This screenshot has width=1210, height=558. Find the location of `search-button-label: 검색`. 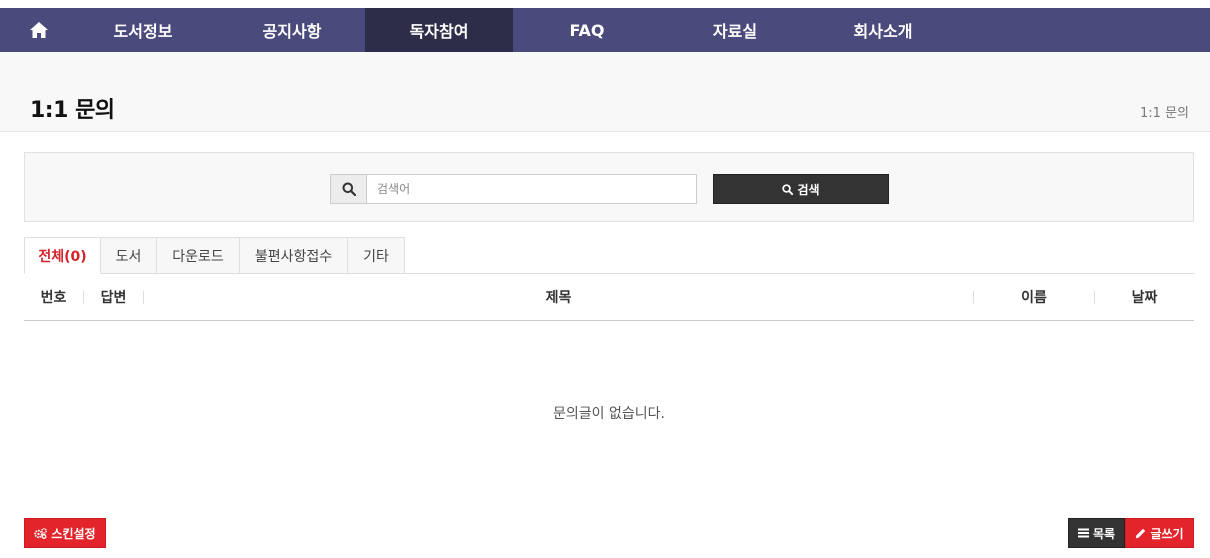

search-button-label: 검색 is located at coordinates (808, 189).